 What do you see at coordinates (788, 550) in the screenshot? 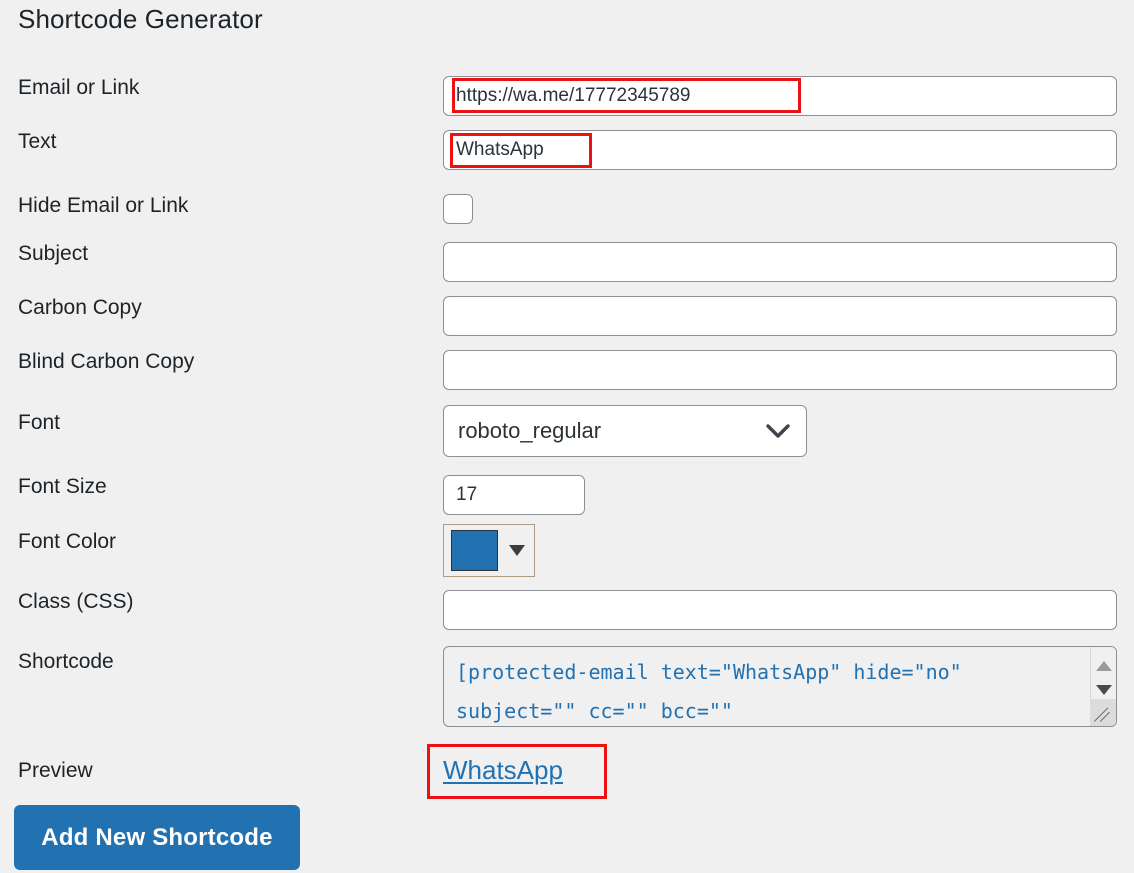
I see `field-font-color` at bounding box center [788, 550].